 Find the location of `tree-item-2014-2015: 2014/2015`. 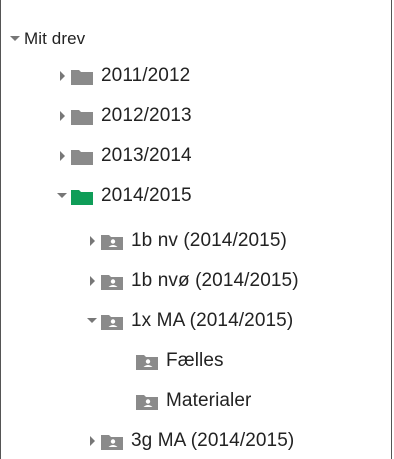

tree-item-2014-2015: 2014/2015 is located at coordinates (124, 196).